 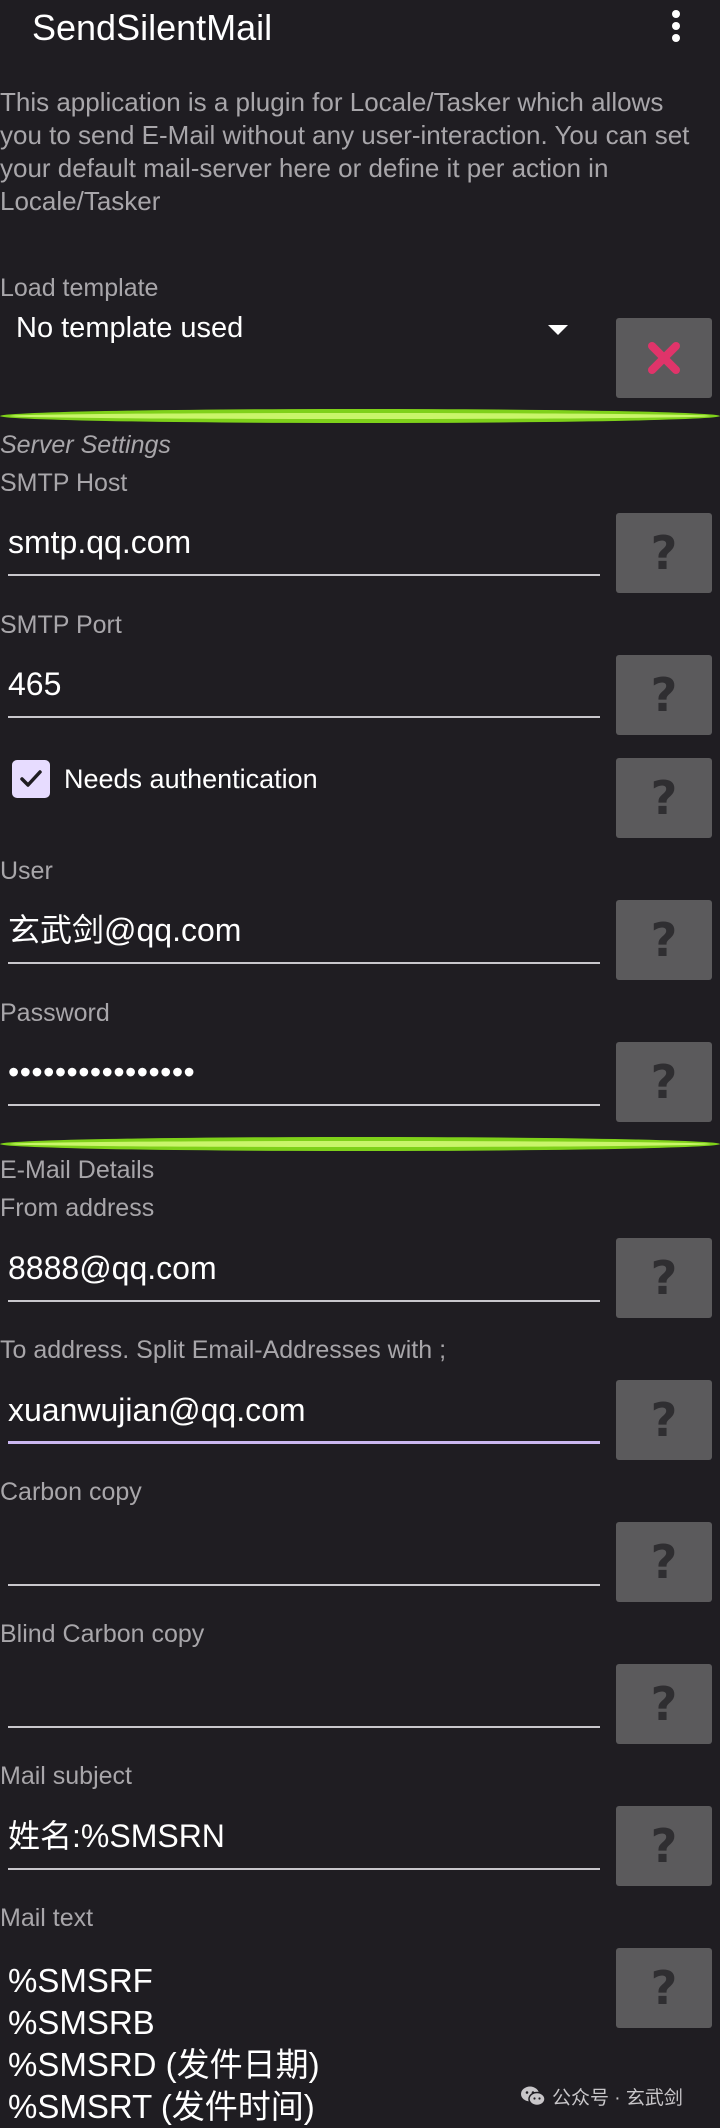 What do you see at coordinates (64, 483) in the screenshot?
I see `smtp-host-label: SMTP Host` at bounding box center [64, 483].